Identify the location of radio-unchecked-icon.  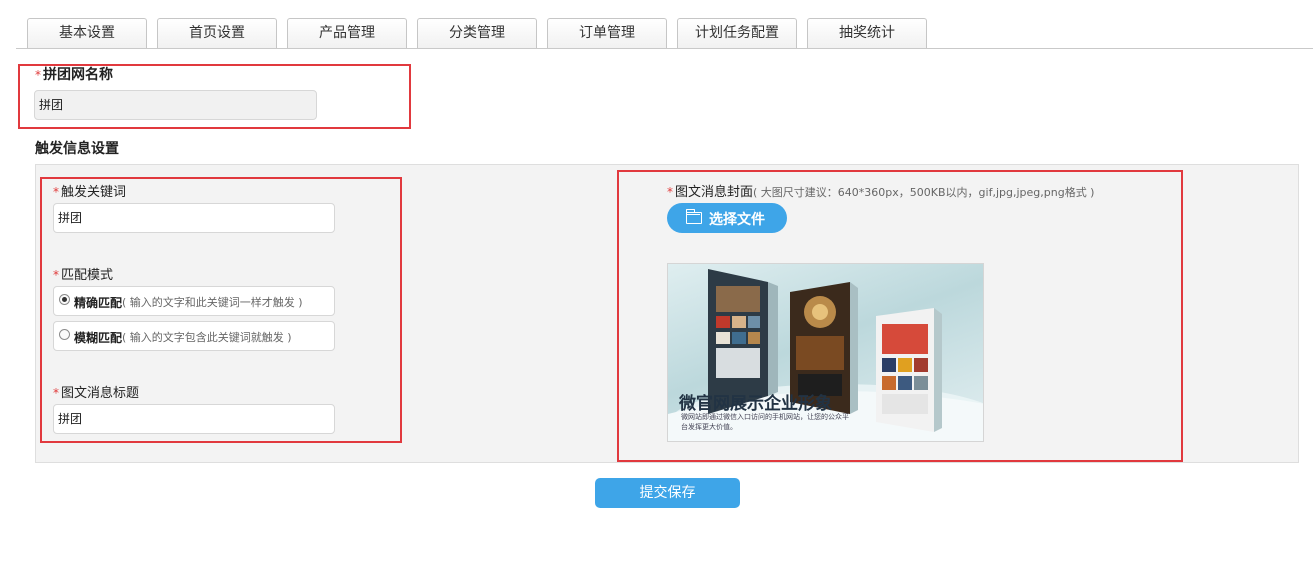
(64, 334).